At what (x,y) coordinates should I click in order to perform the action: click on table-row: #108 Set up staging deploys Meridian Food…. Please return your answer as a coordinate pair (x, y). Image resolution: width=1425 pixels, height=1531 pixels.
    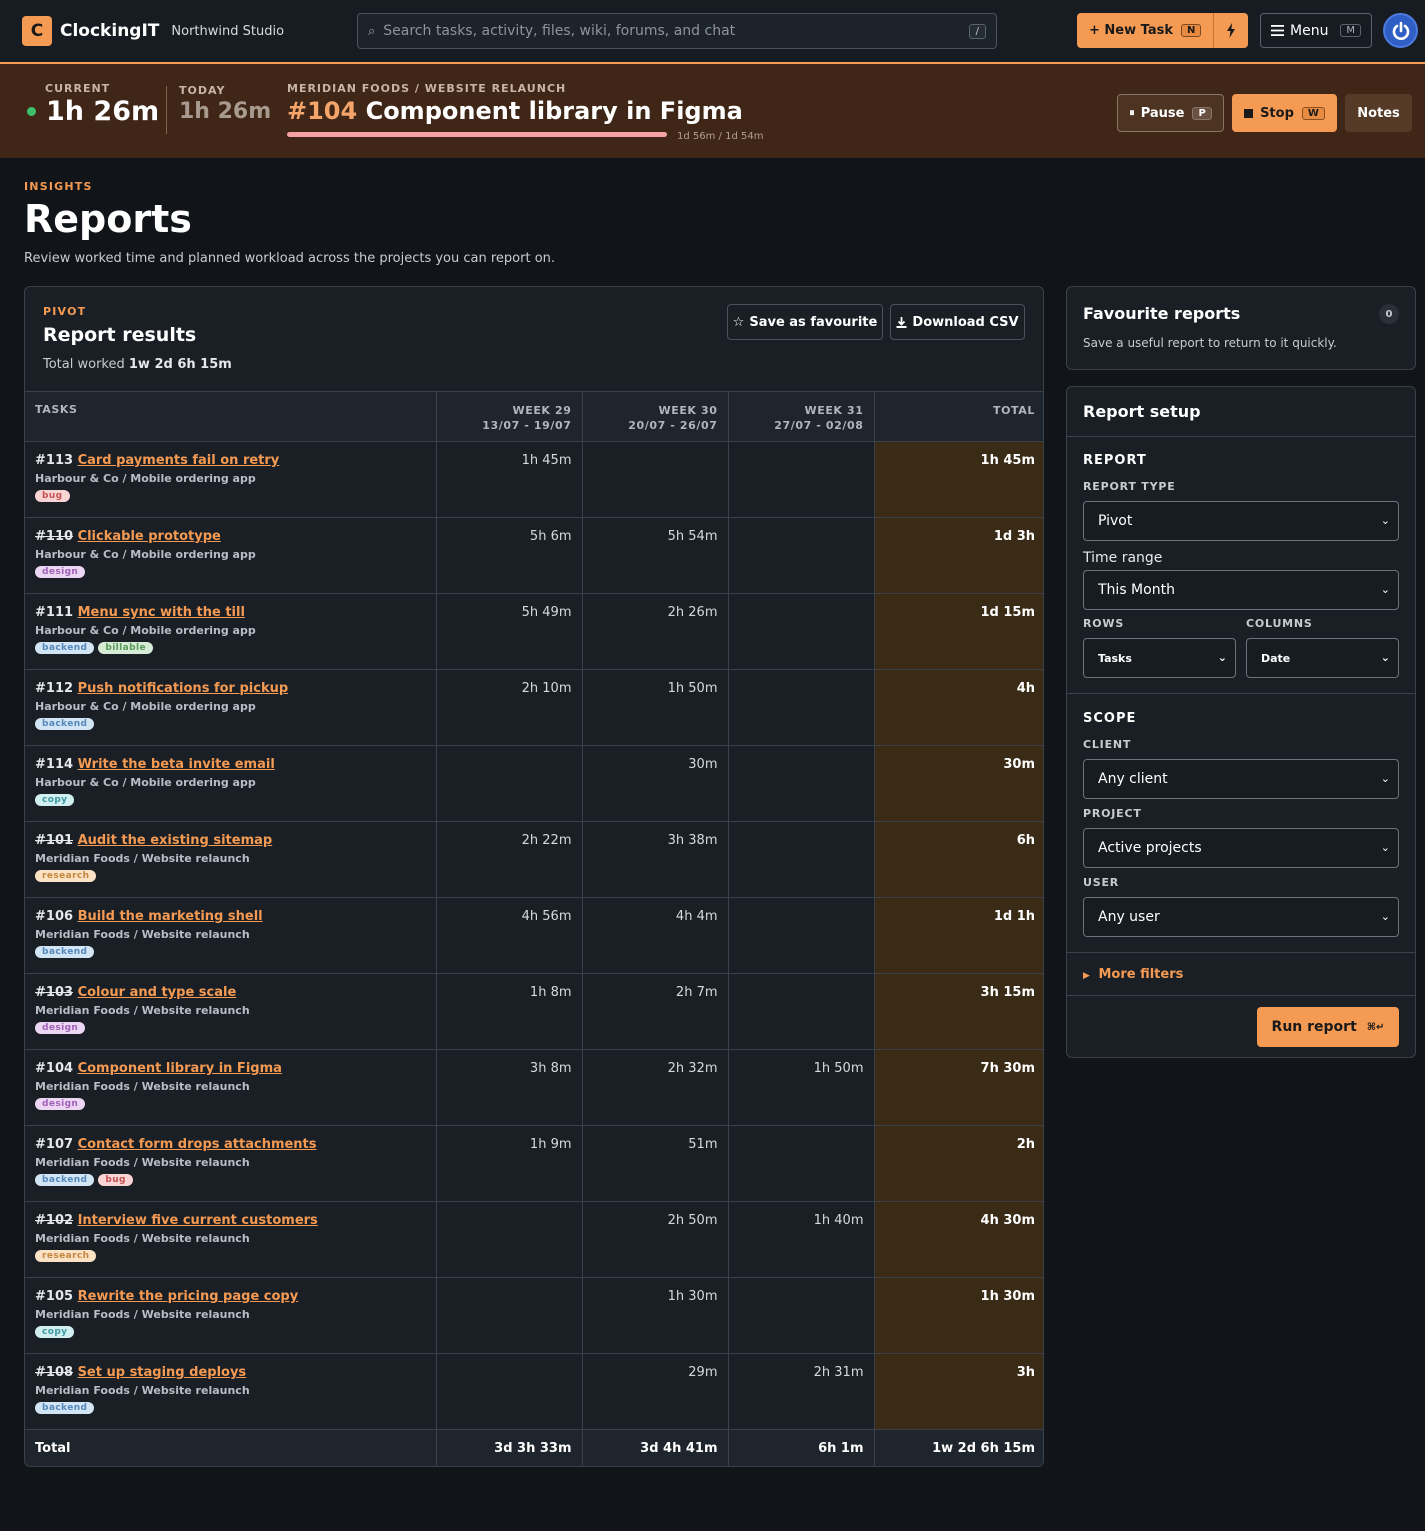
    Looking at the image, I should click on (534, 1391).